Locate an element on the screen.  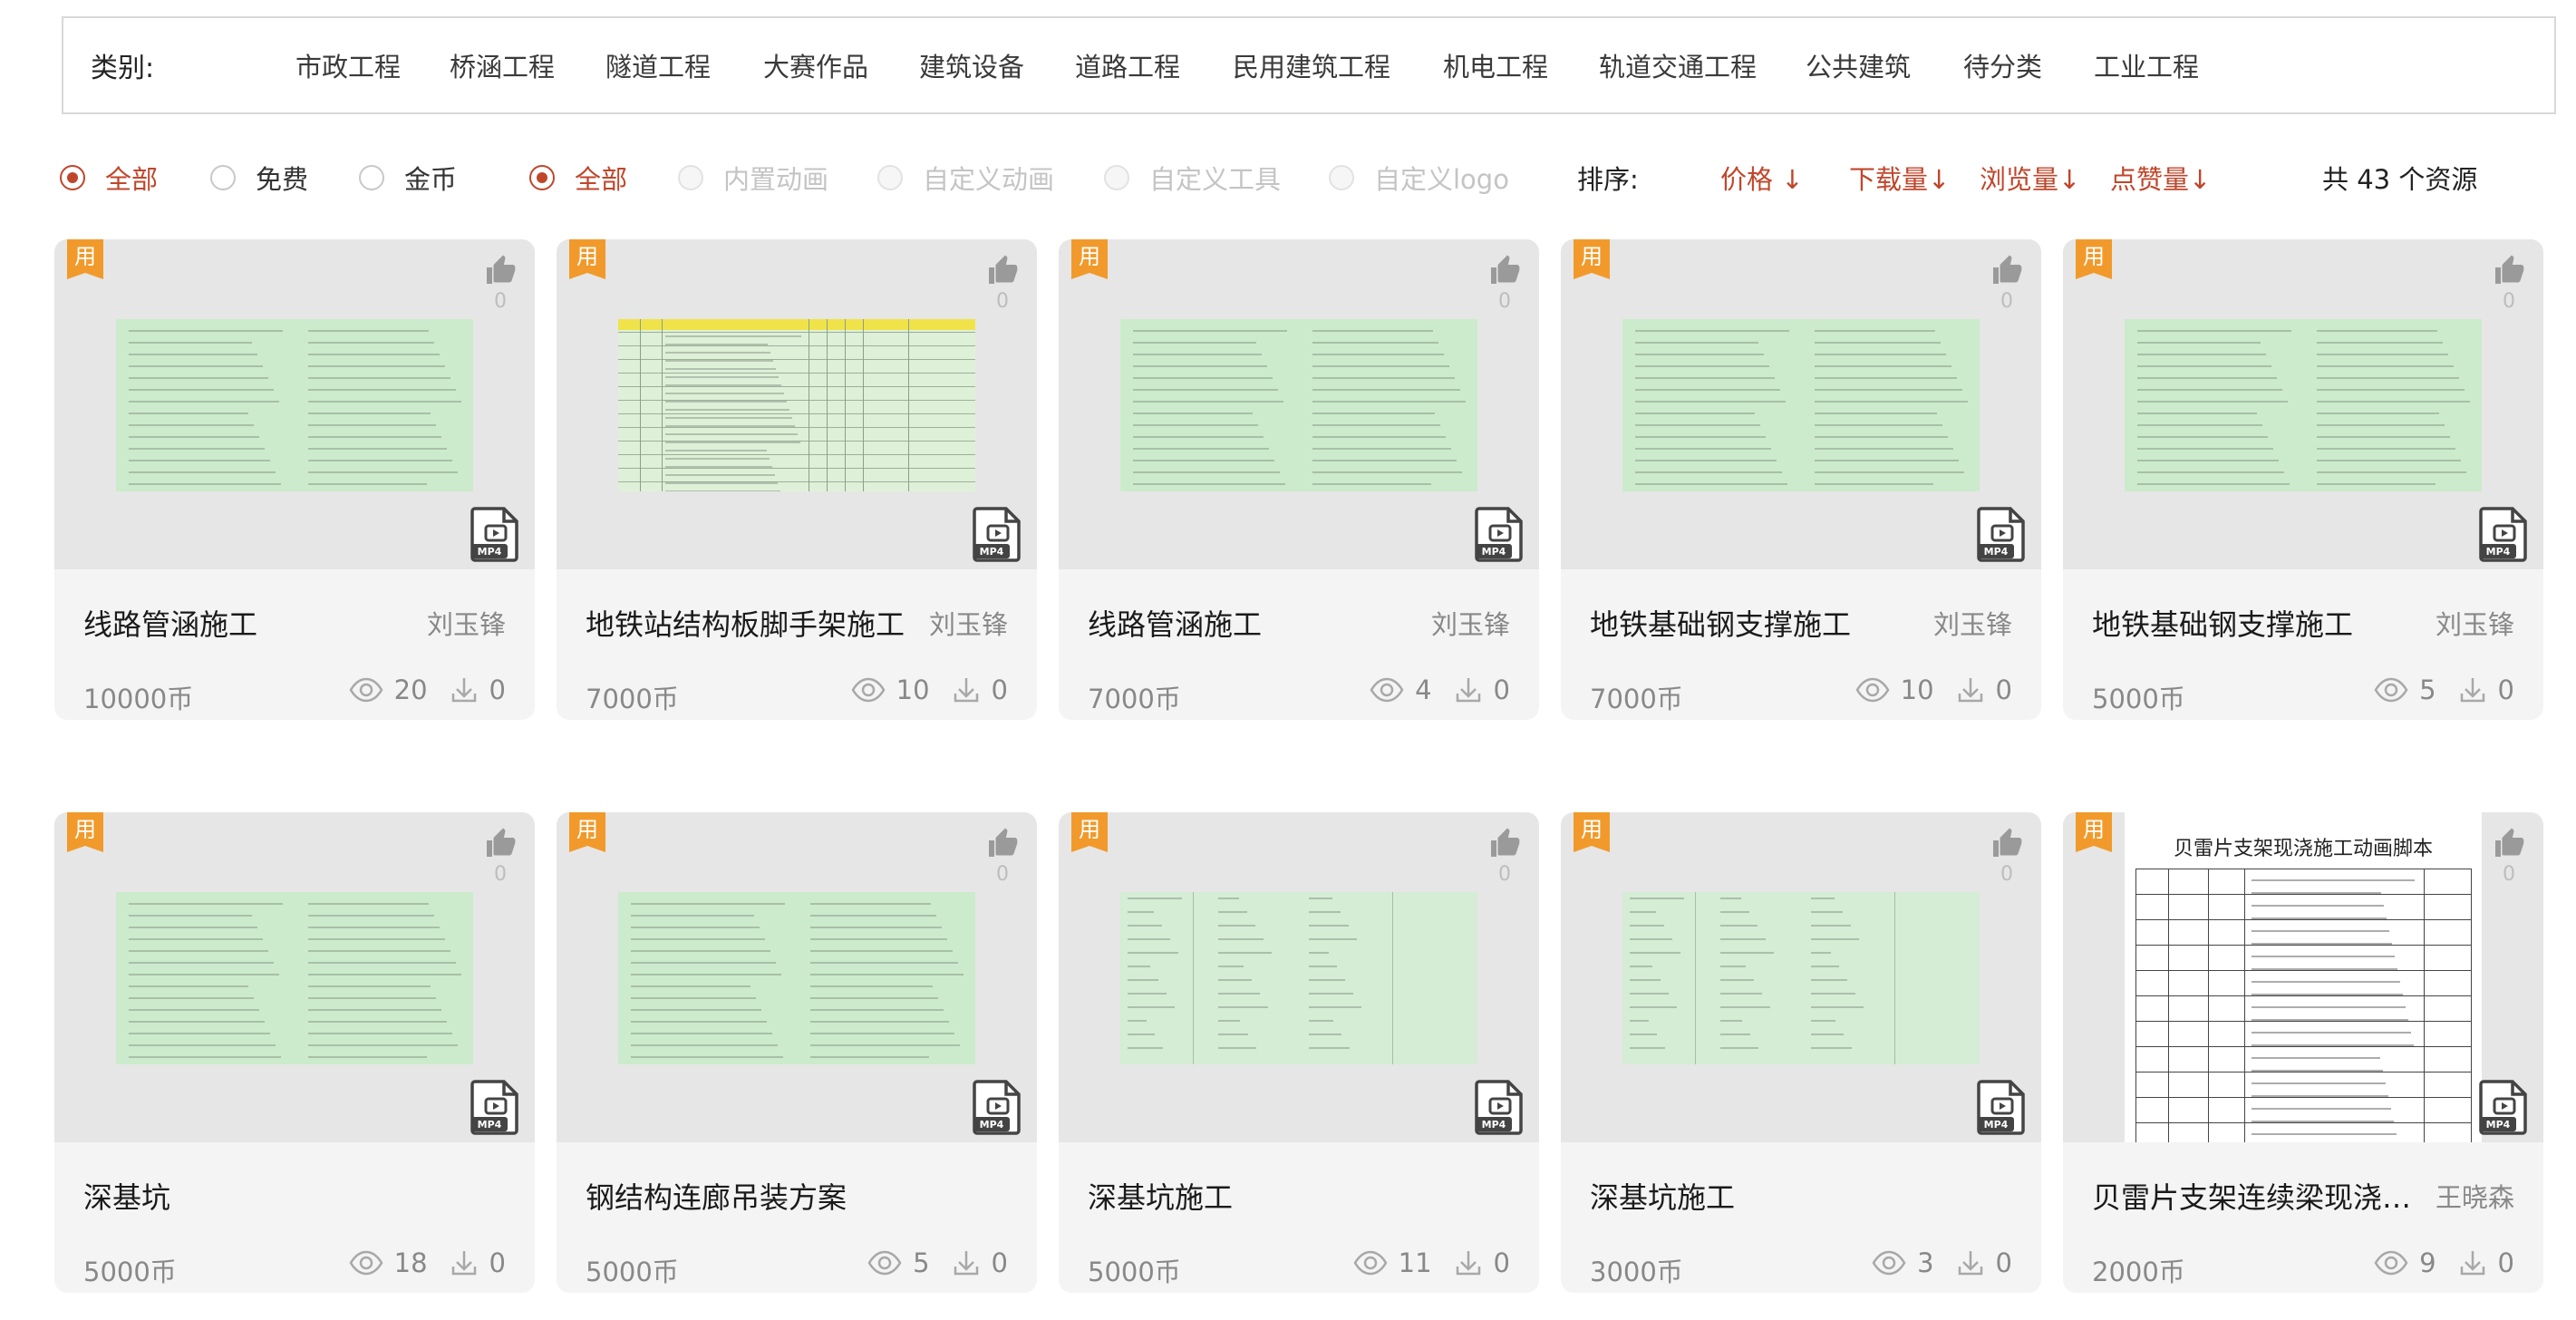
document-preview is located at coordinates (796, 405).